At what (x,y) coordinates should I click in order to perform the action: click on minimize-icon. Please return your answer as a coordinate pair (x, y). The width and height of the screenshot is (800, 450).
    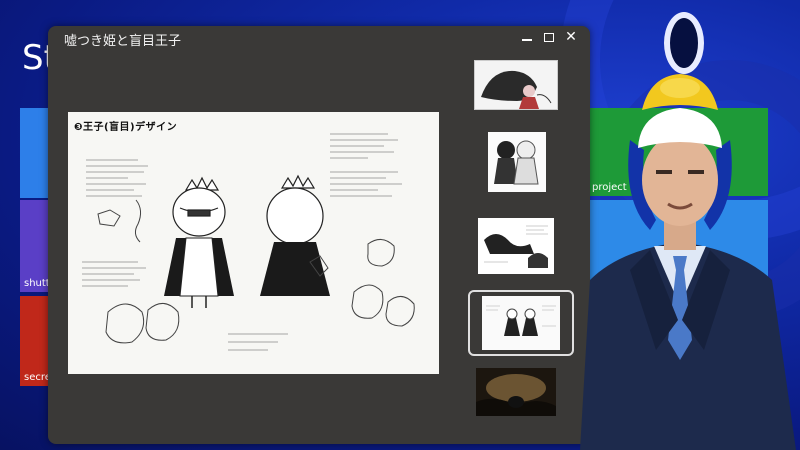
    Looking at the image, I should click on (527, 40).